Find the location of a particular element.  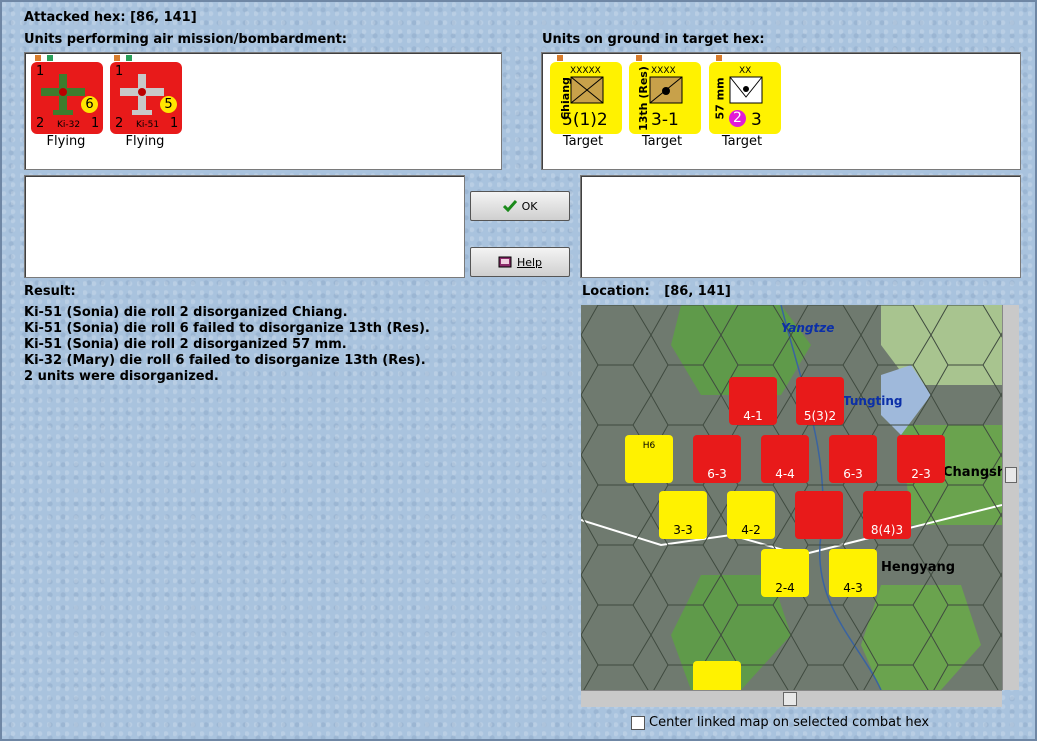

rating-badge: 6 is located at coordinates (89, 104).